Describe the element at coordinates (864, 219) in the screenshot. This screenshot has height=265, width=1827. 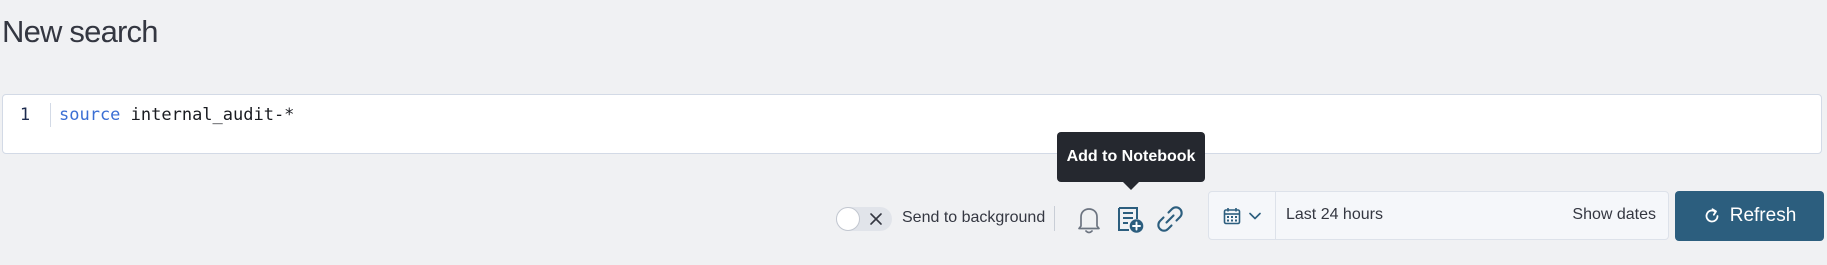
I see `send-to-background-toggle` at that location.